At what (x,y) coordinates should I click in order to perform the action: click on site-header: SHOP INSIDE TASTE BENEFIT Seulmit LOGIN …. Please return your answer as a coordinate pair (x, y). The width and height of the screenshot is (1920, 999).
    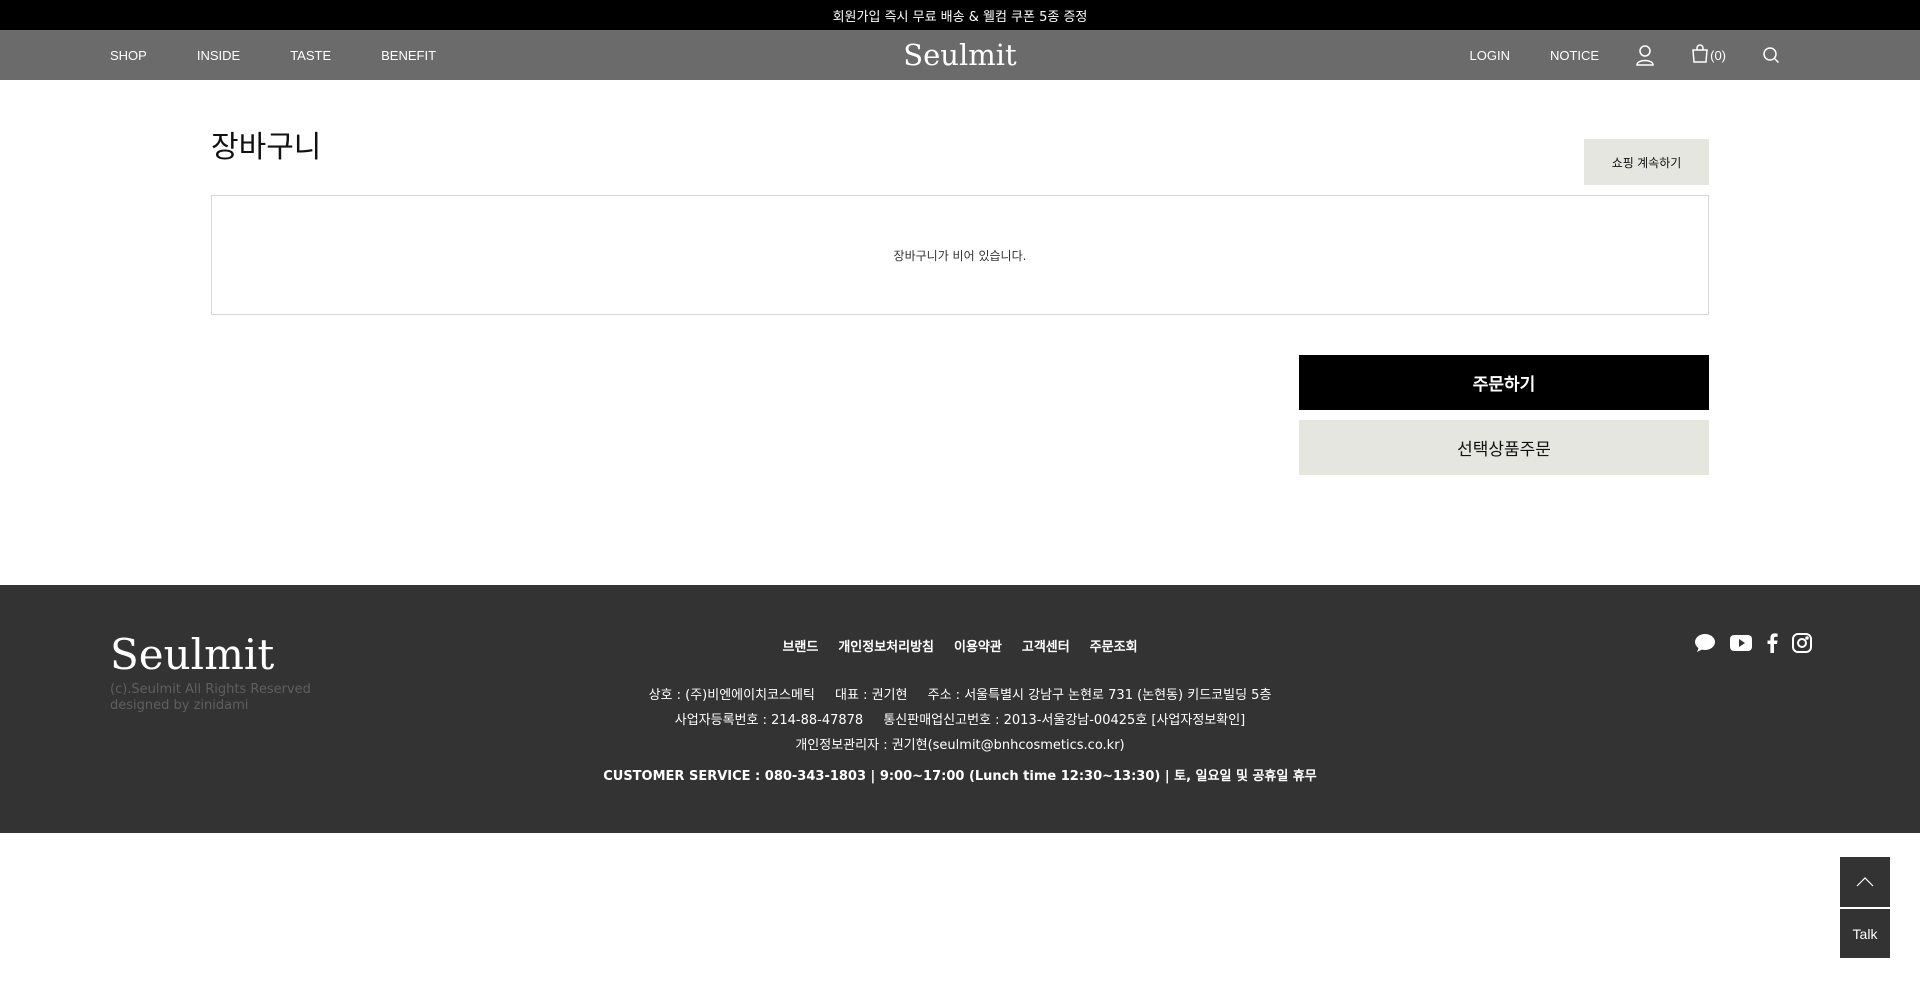
    Looking at the image, I should click on (960, 55).